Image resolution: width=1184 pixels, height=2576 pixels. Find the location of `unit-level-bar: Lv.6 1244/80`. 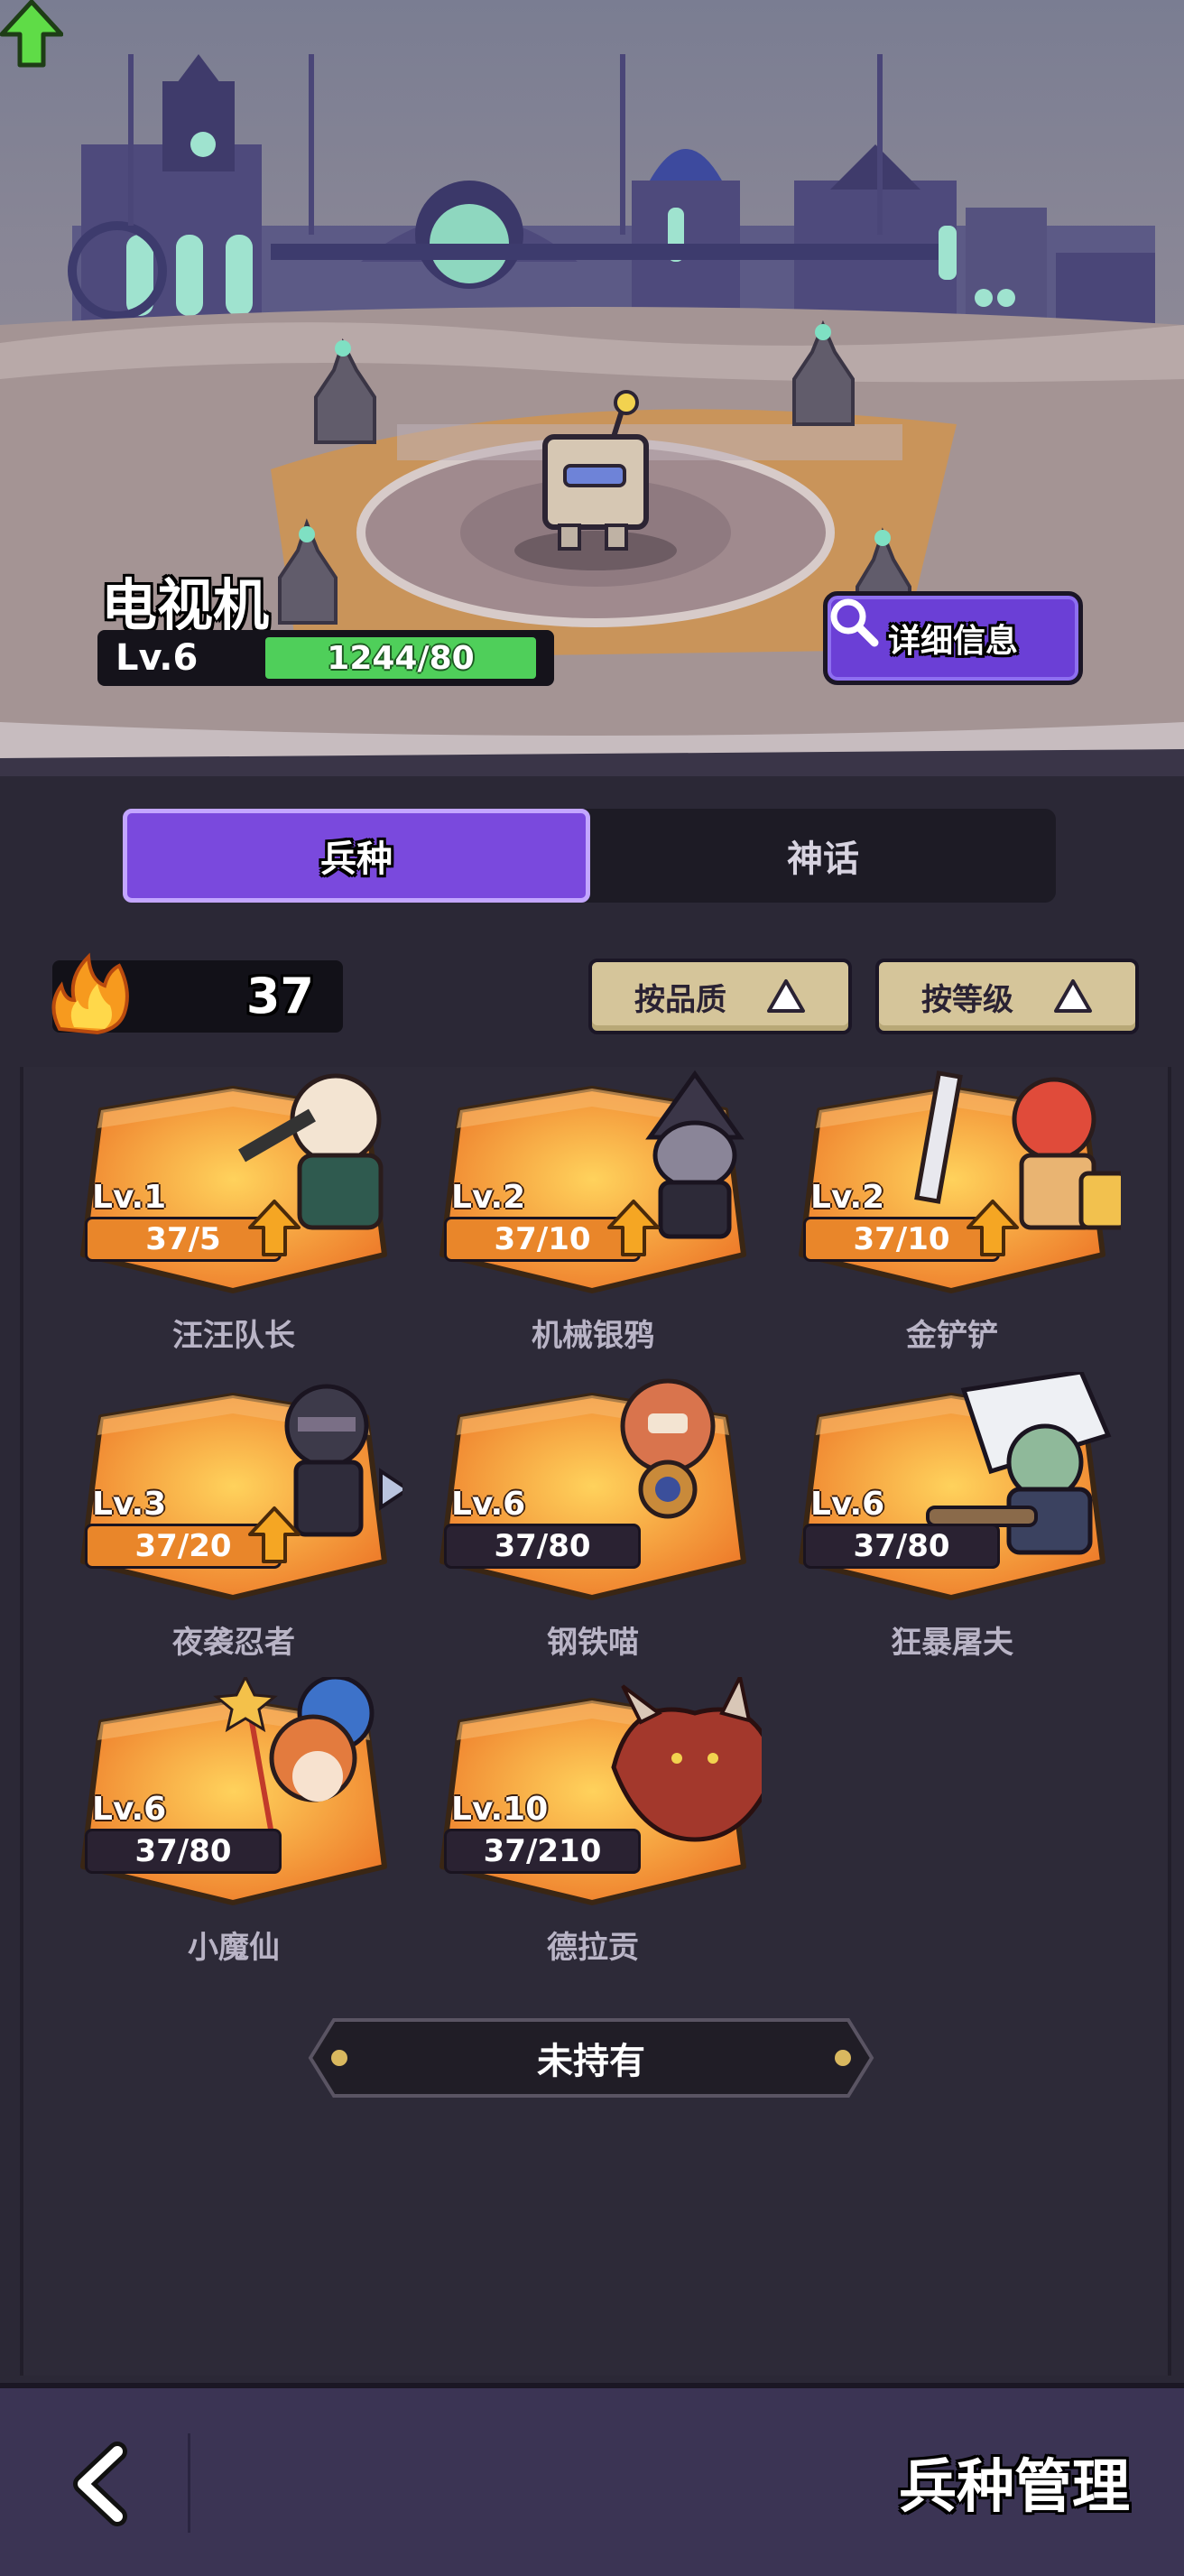

unit-level-bar: Lv.6 1244/80 is located at coordinates (325, 658).